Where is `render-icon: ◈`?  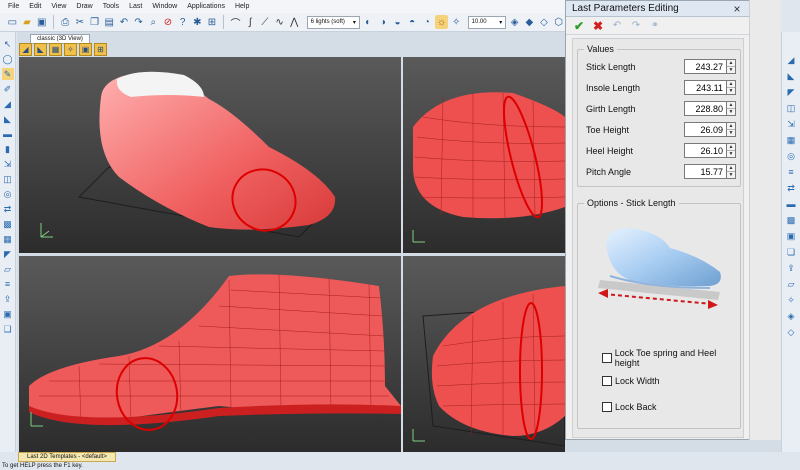
render-icon: ◈ is located at coordinates (514, 22).